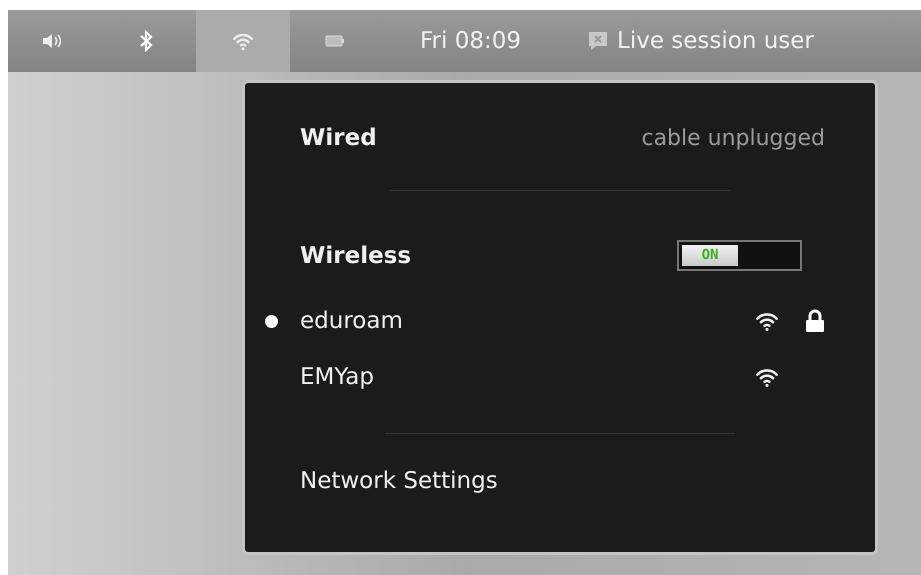 The height and width of the screenshot is (575, 921). I want to click on battery-icon, so click(335, 41).